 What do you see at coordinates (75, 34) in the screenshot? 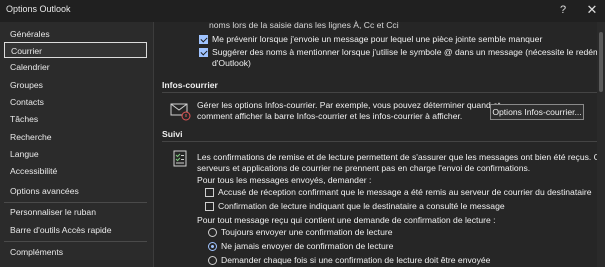
I see `sidebar-item-generales: Générales` at bounding box center [75, 34].